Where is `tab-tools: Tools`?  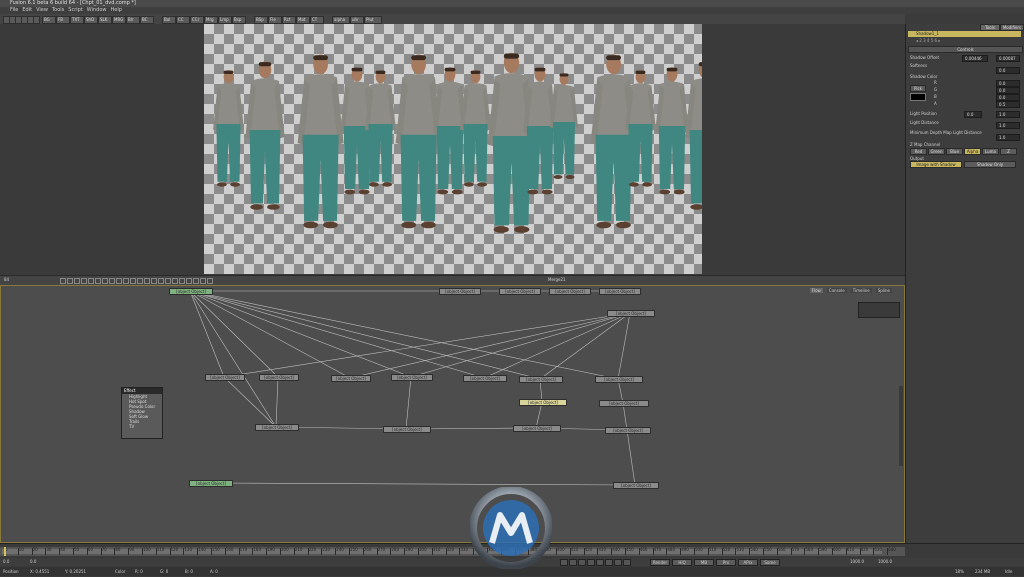
tab-tools: Tools is located at coordinates (990, 27).